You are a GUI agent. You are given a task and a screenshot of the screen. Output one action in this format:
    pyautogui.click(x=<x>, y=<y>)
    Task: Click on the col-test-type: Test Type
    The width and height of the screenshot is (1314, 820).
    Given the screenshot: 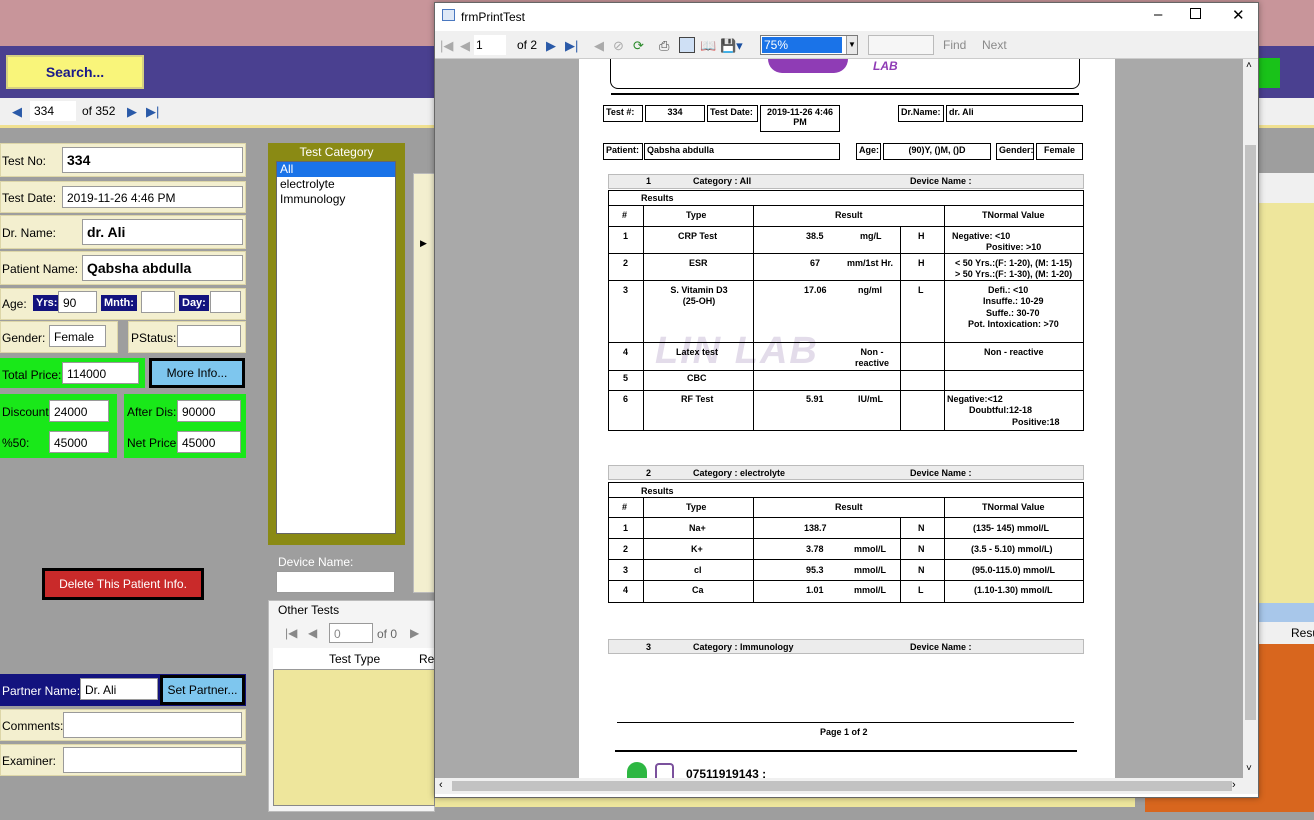 What is the action you would take?
    pyautogui.click(x=355, y=659)
    